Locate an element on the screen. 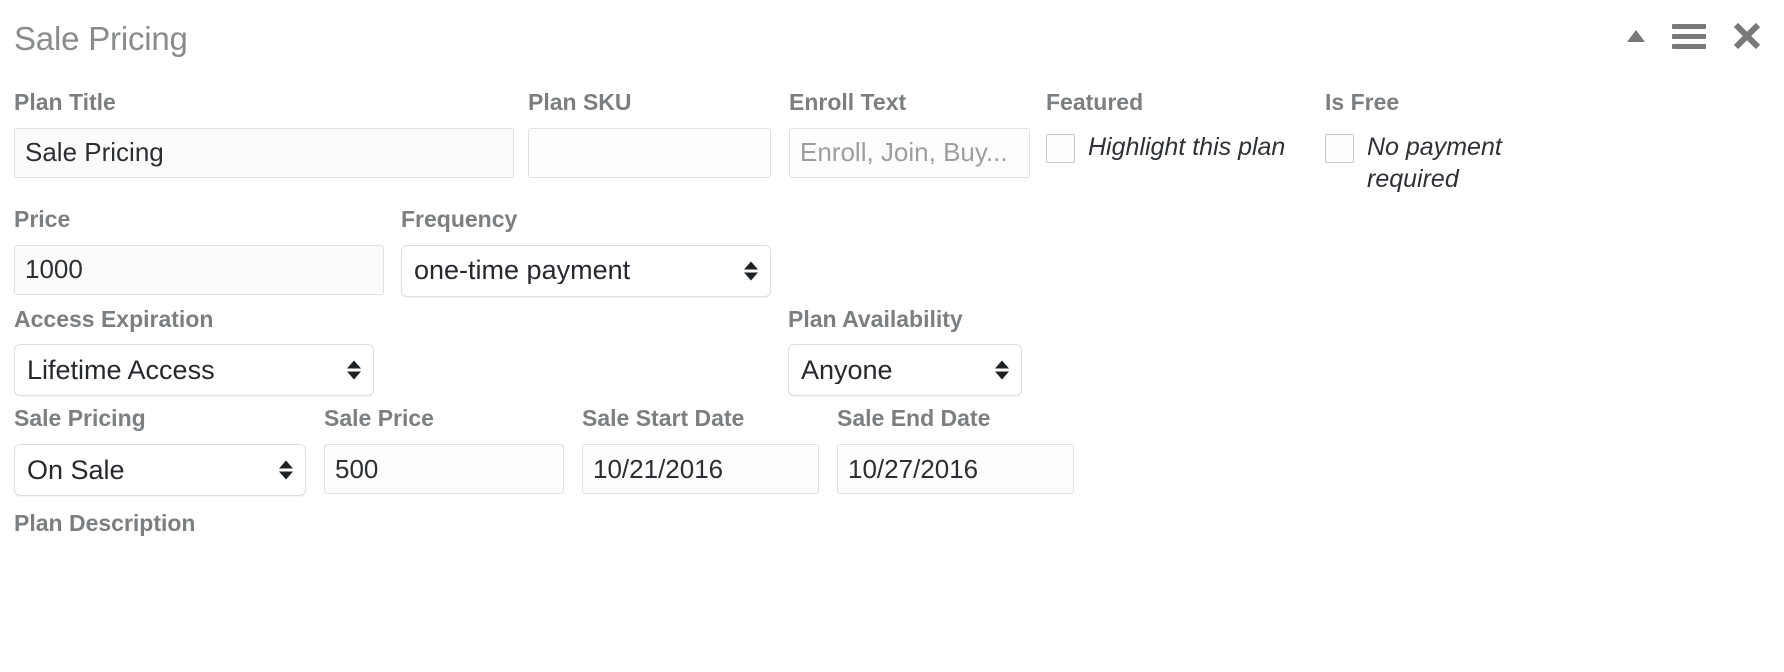  panel-header: Sale Pricing is located at coordinates (892, 36).